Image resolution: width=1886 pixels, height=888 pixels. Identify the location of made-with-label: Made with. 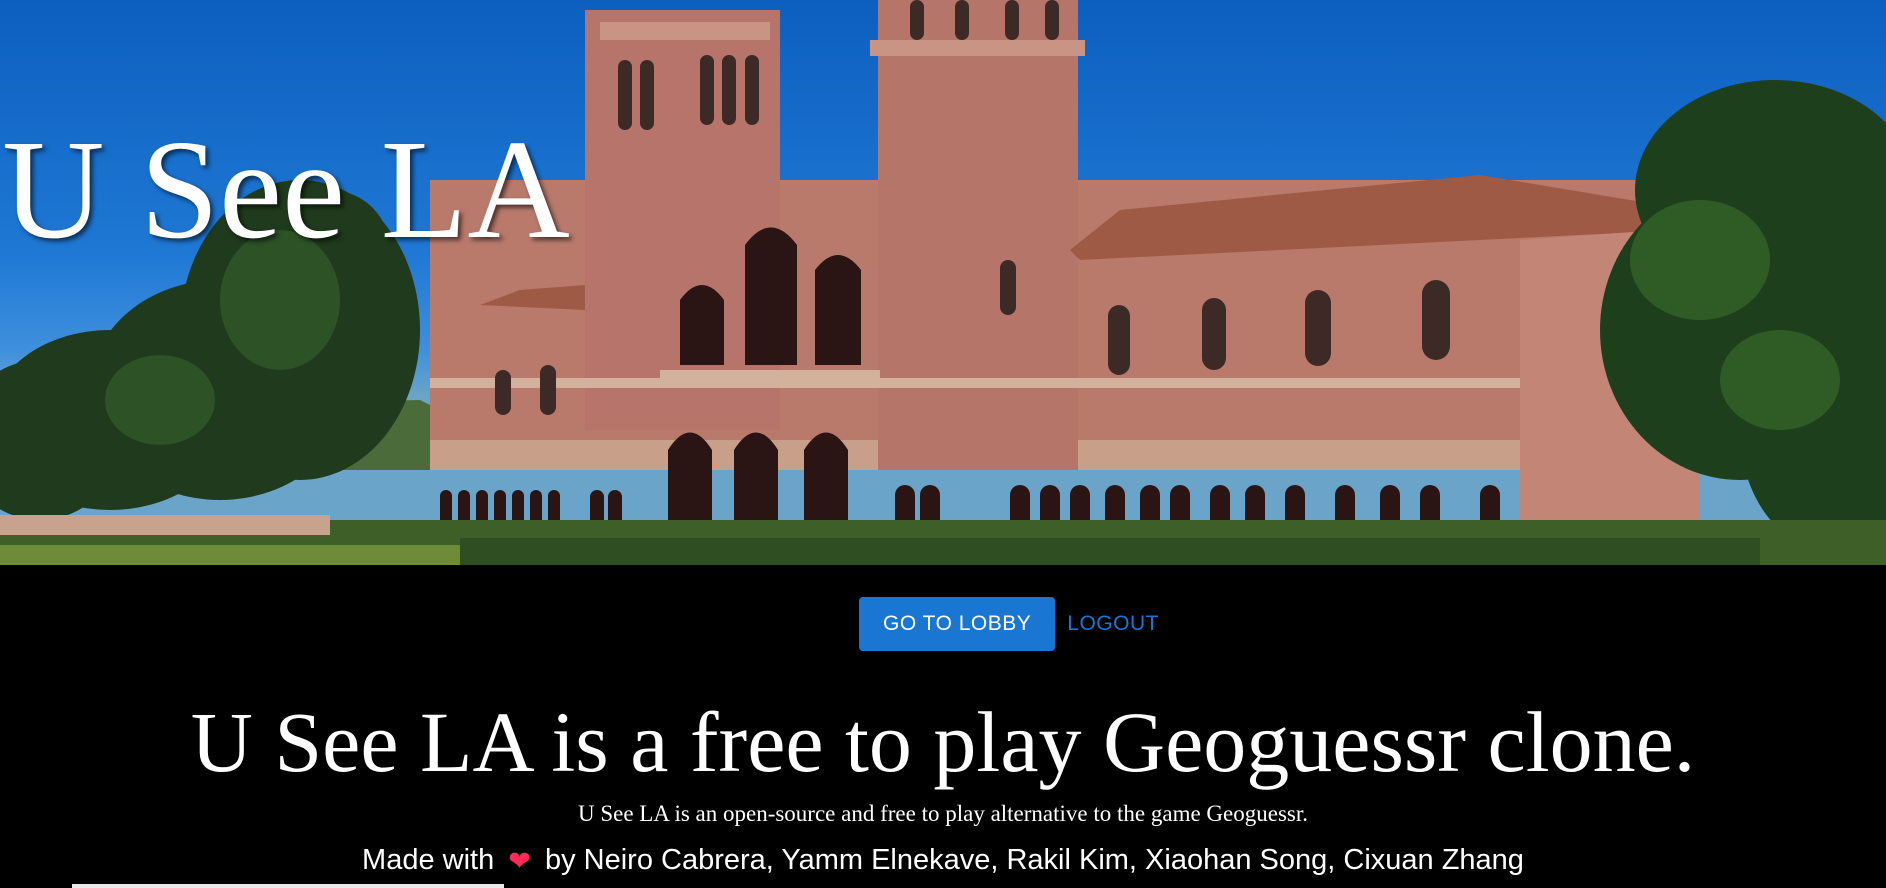
(428, 860).